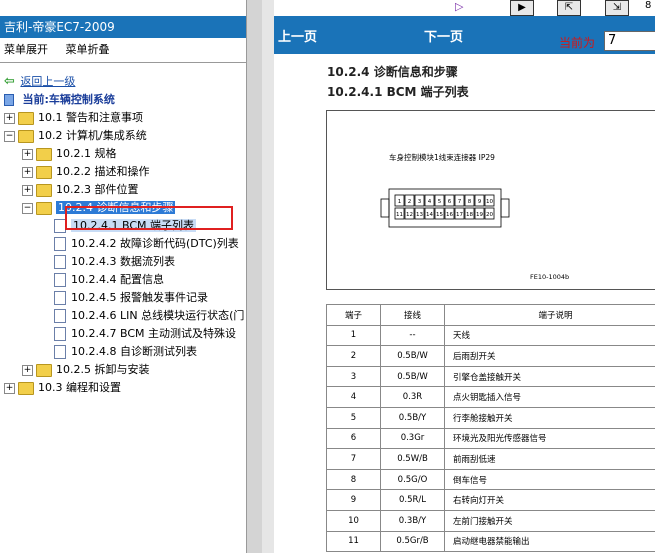  I want to click on tree-item-label: 10.2.4.6 LIN 总线模块运行状态(门, so click(158, 315).